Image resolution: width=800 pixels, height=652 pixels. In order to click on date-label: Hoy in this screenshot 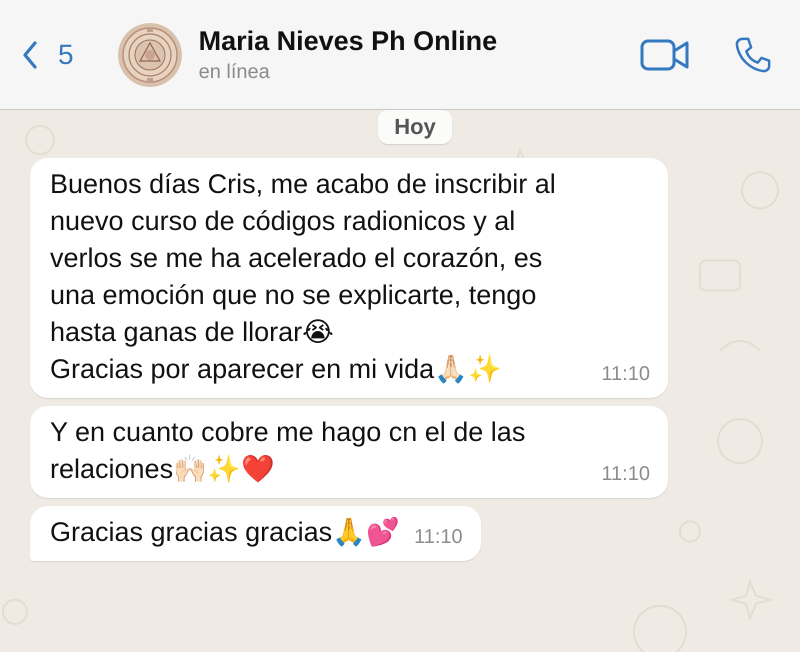, I will do `click(415, 127)`.